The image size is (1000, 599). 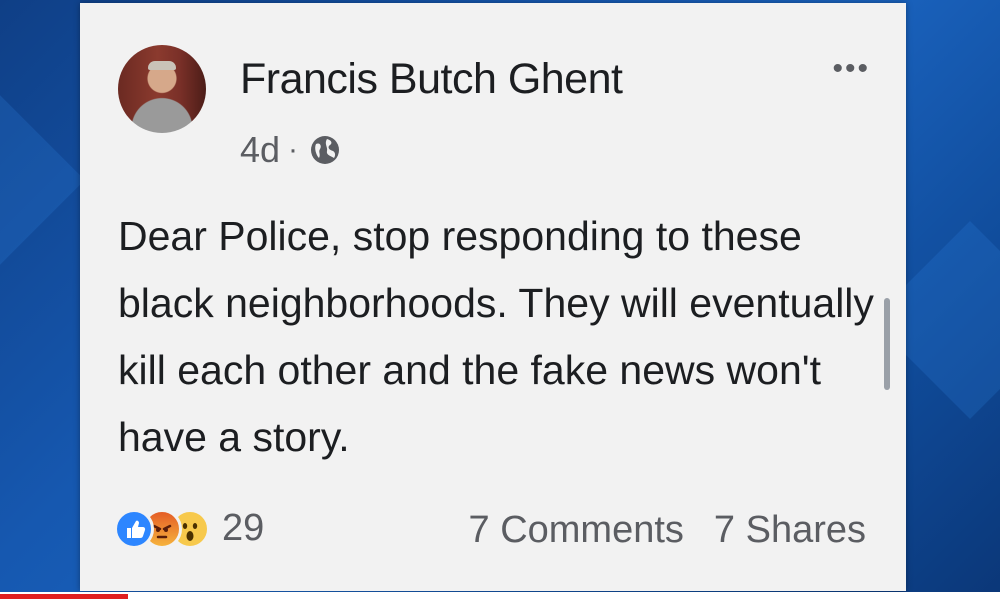 I want to click on globe-icon, so click(x=325, y=150).